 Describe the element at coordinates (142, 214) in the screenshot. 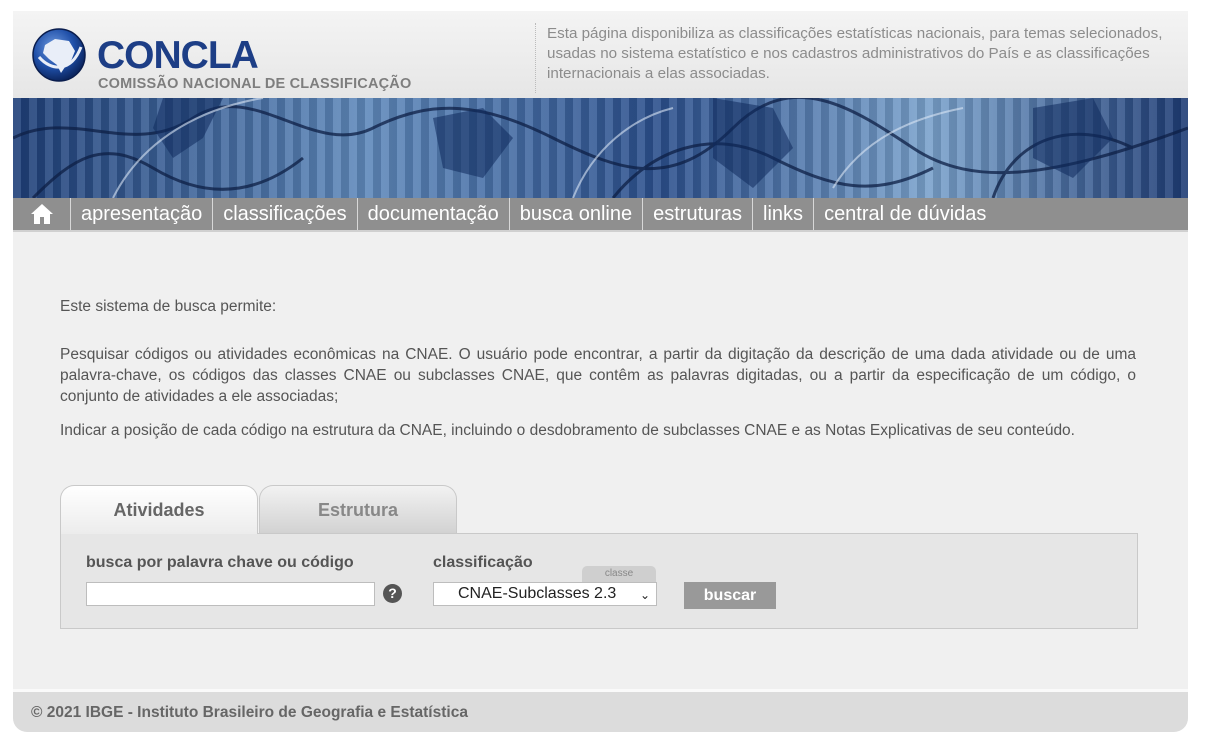

I see `nav-item-apresentacao: apresentação` at that location.